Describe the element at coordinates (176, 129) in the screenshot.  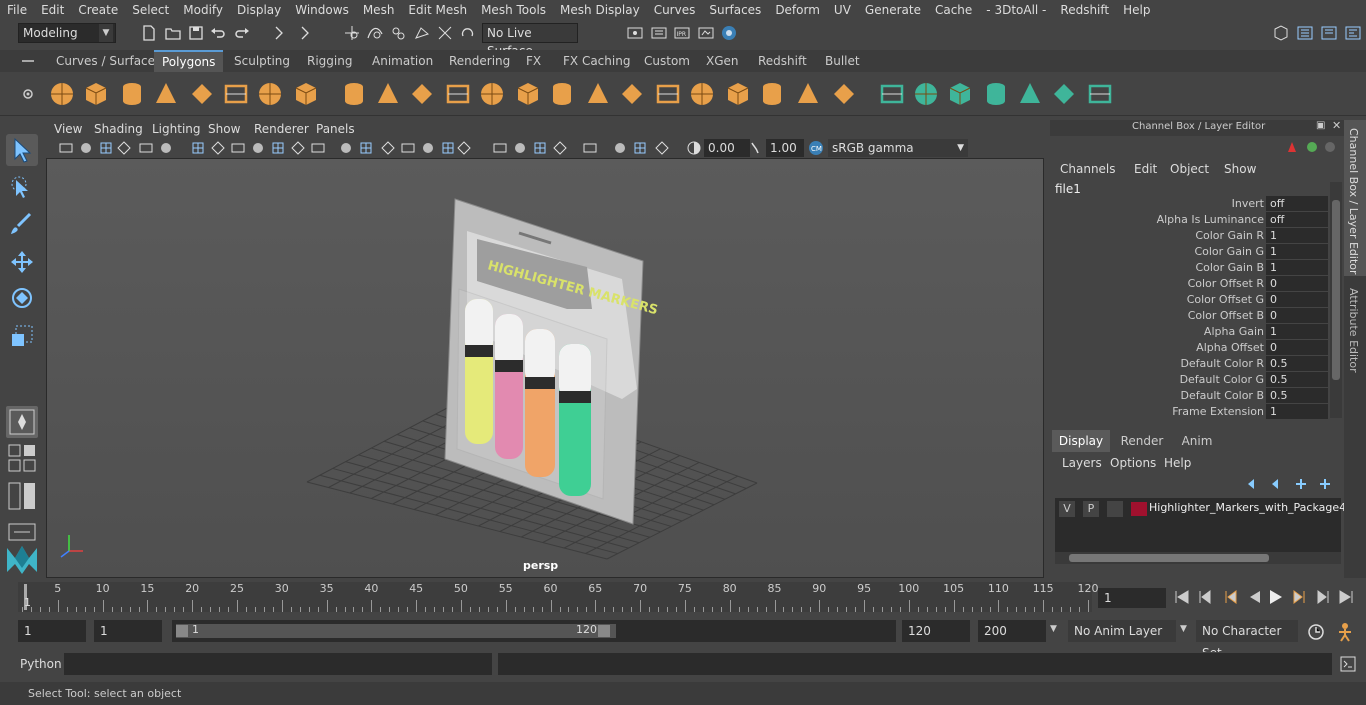
I see `viewport-menu-lighting: Lighting` at that location.